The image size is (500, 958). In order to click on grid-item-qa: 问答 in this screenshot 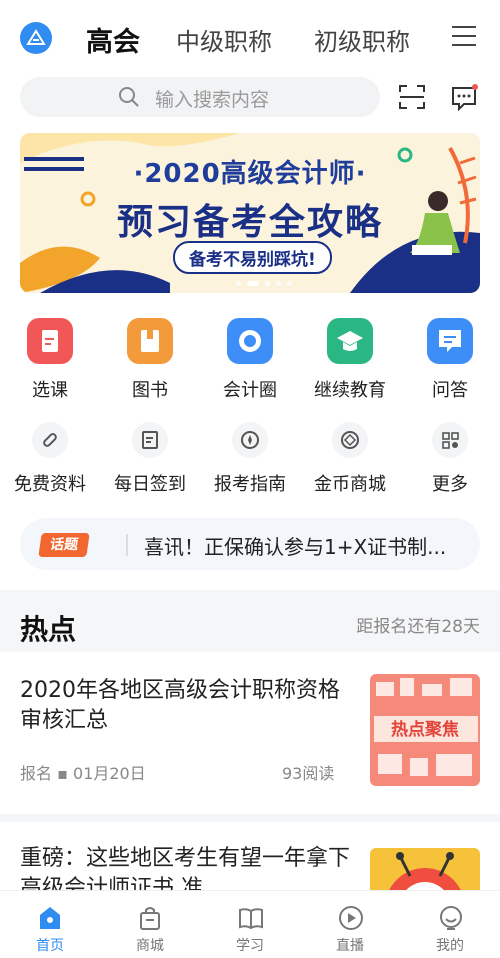, I will do `click(450, 360)`.